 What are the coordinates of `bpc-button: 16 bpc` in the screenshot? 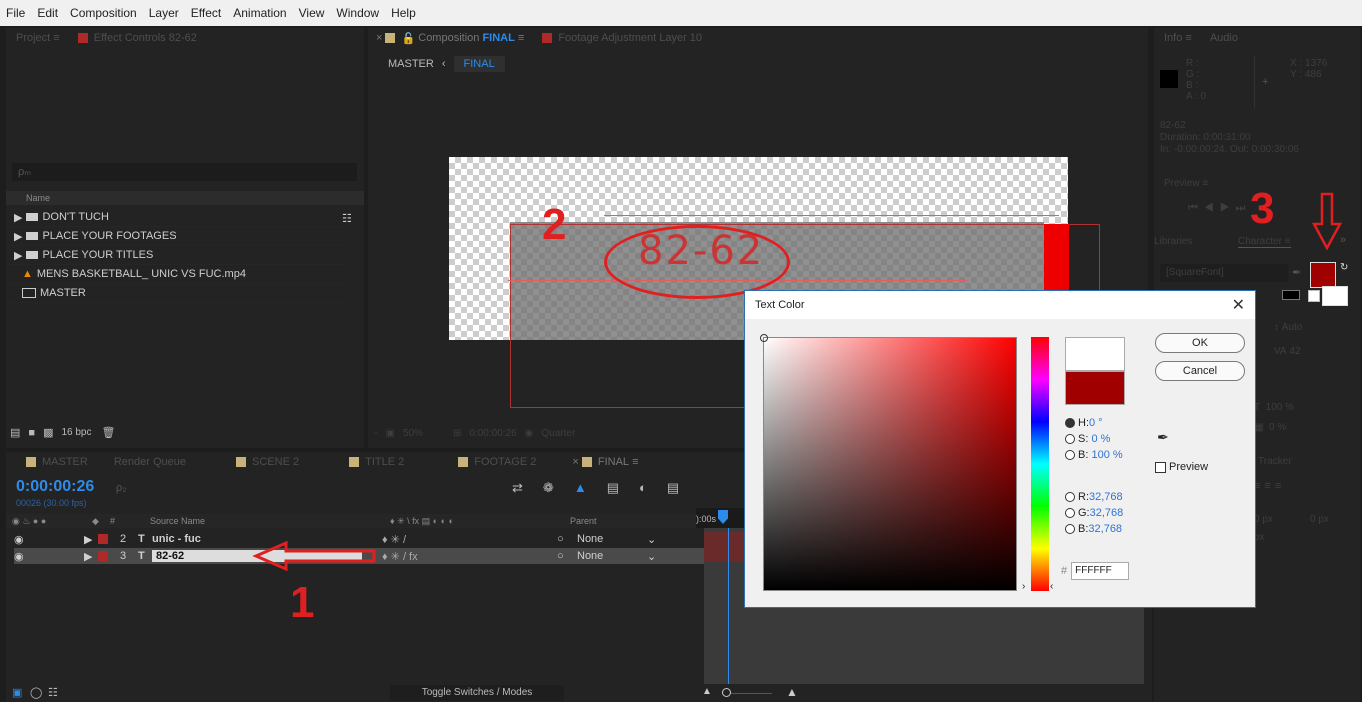 It's located at (76, 432).